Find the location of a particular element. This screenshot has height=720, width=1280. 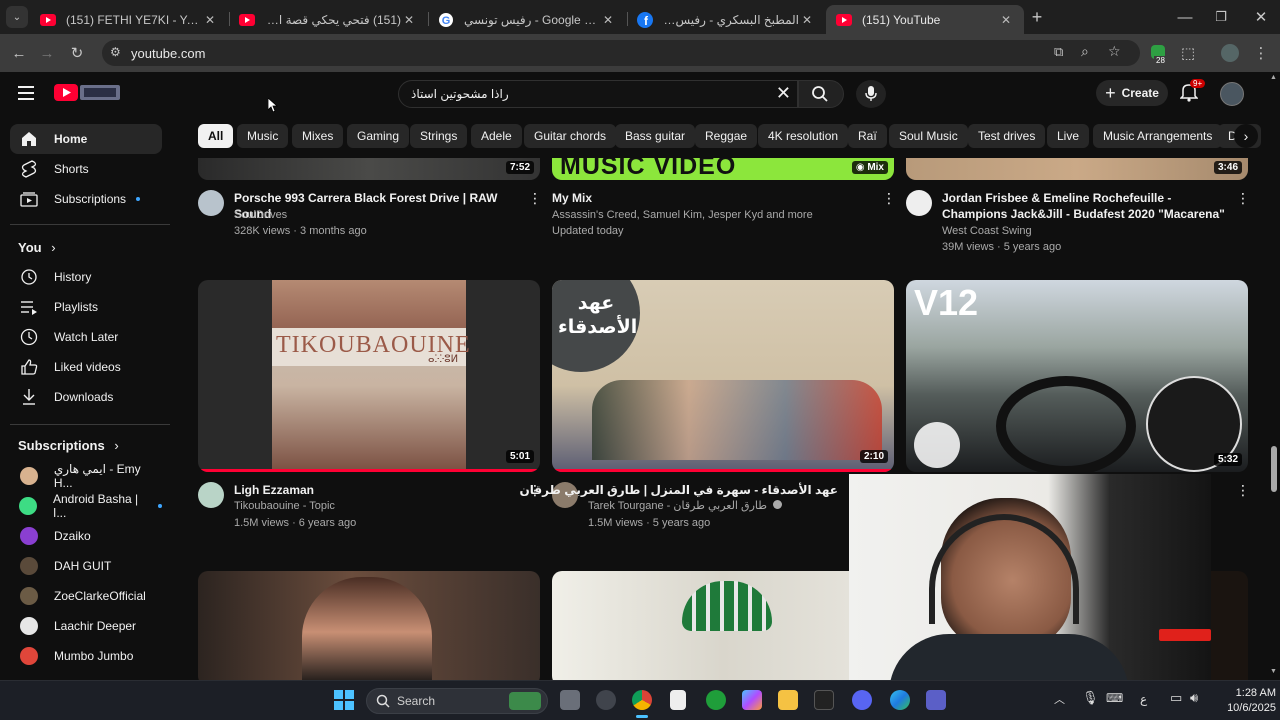

notifications-button: 9+ is located at coordinates (1192, 91).